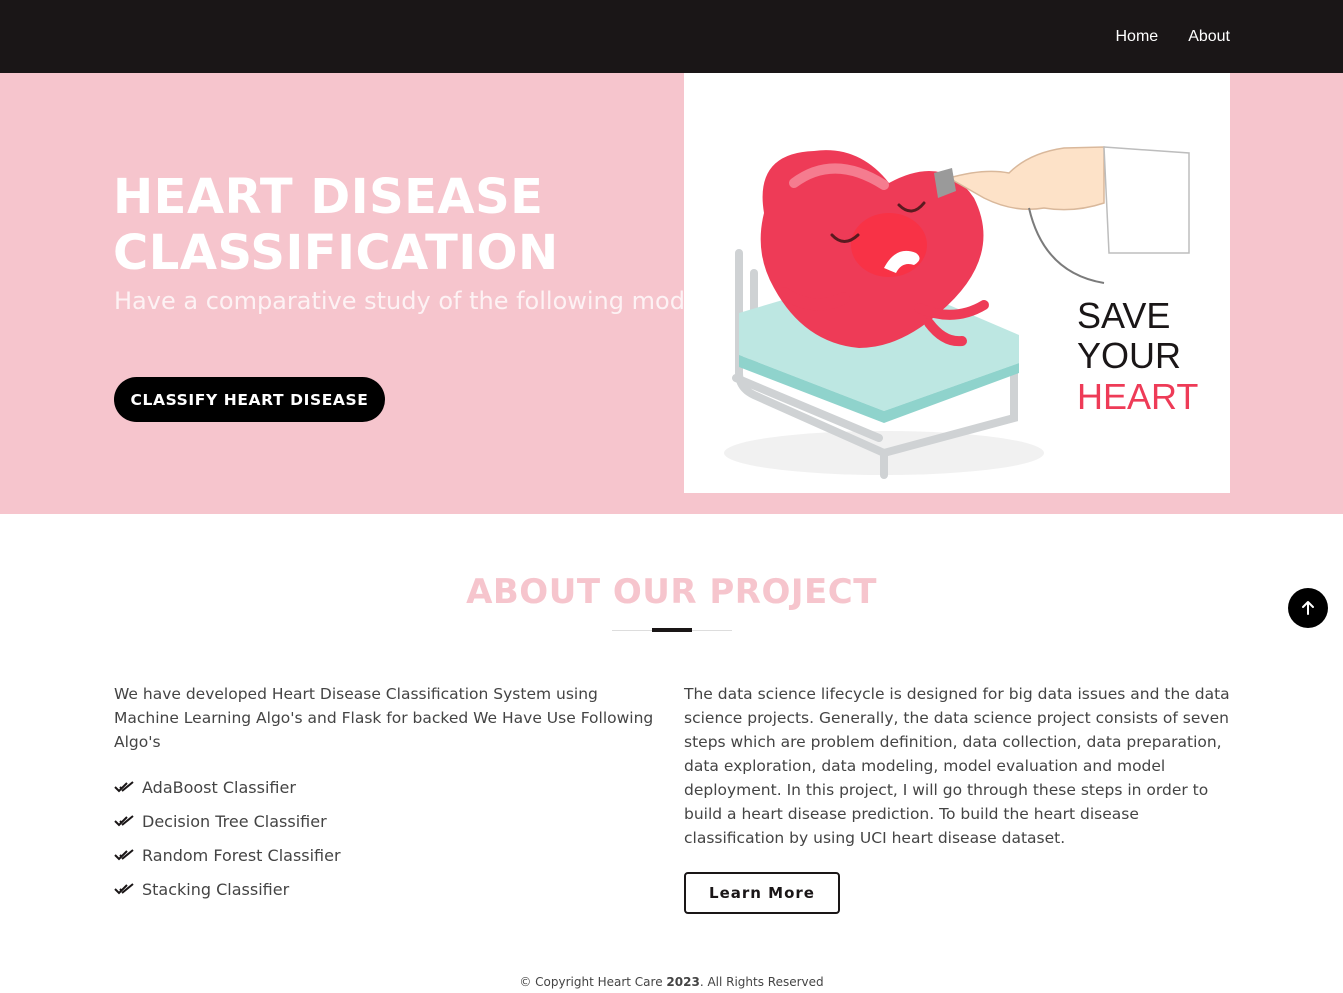 This screenshot has height=993, width=1343. What do you see at coordinates (683, 982) in the screenshot?
I see `copyright-year: 2023` at bounding box center [683, 982].